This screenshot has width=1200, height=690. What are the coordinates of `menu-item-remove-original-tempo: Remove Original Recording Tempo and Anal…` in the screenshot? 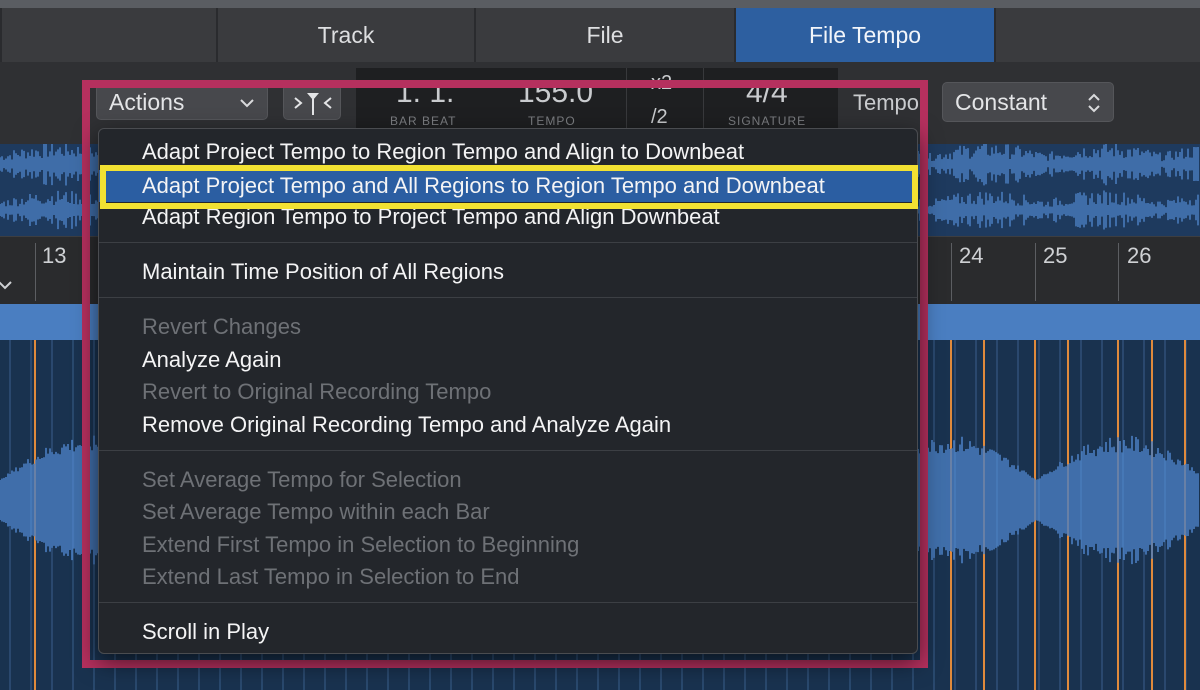 It's located at (406, 425).